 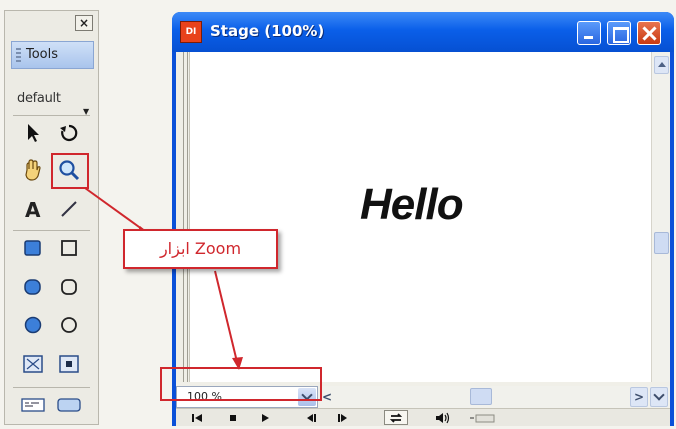 What do you see at coordinates (70, 171) in the screenshot?
I see `zoom-tool-highlight` at bounding box center [70, 171].